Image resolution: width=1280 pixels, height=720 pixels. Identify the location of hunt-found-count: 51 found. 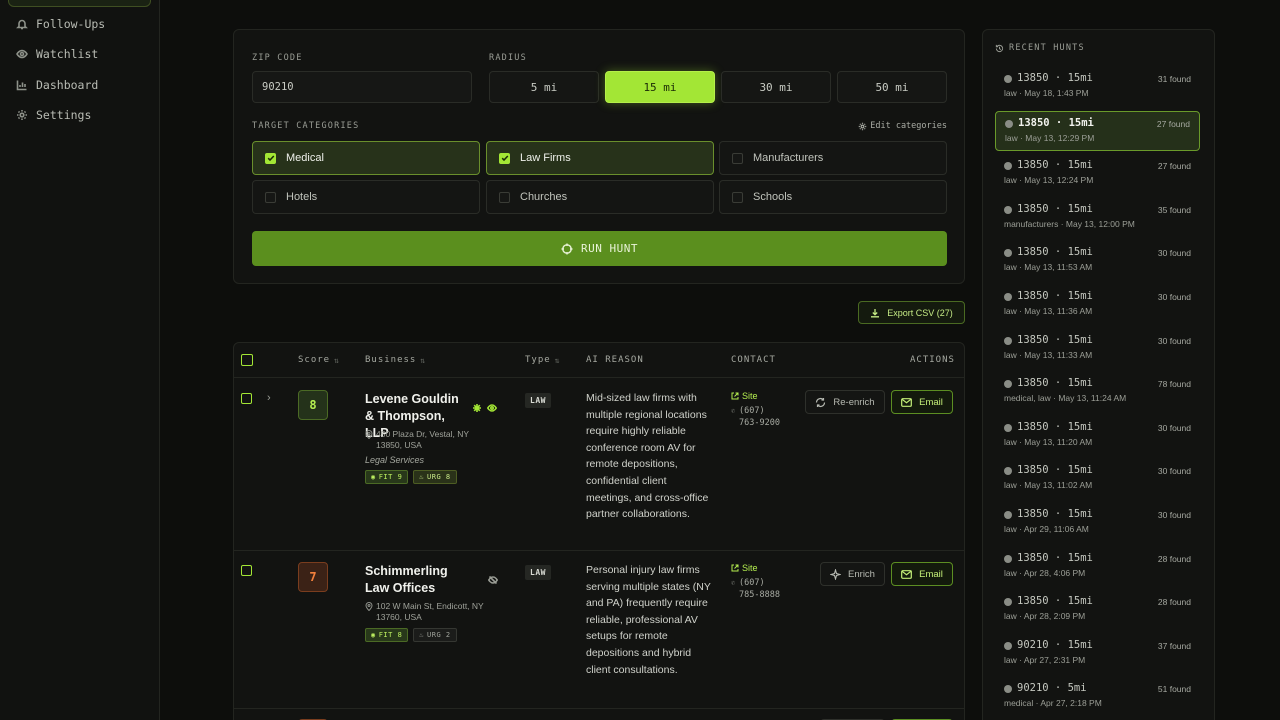
(1174, 689).